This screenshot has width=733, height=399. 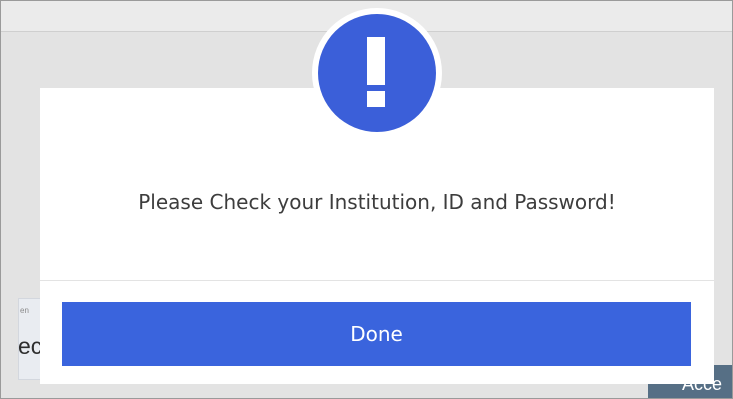 I want to click on exclamation-icon-dot, so click(x=376, y=99).